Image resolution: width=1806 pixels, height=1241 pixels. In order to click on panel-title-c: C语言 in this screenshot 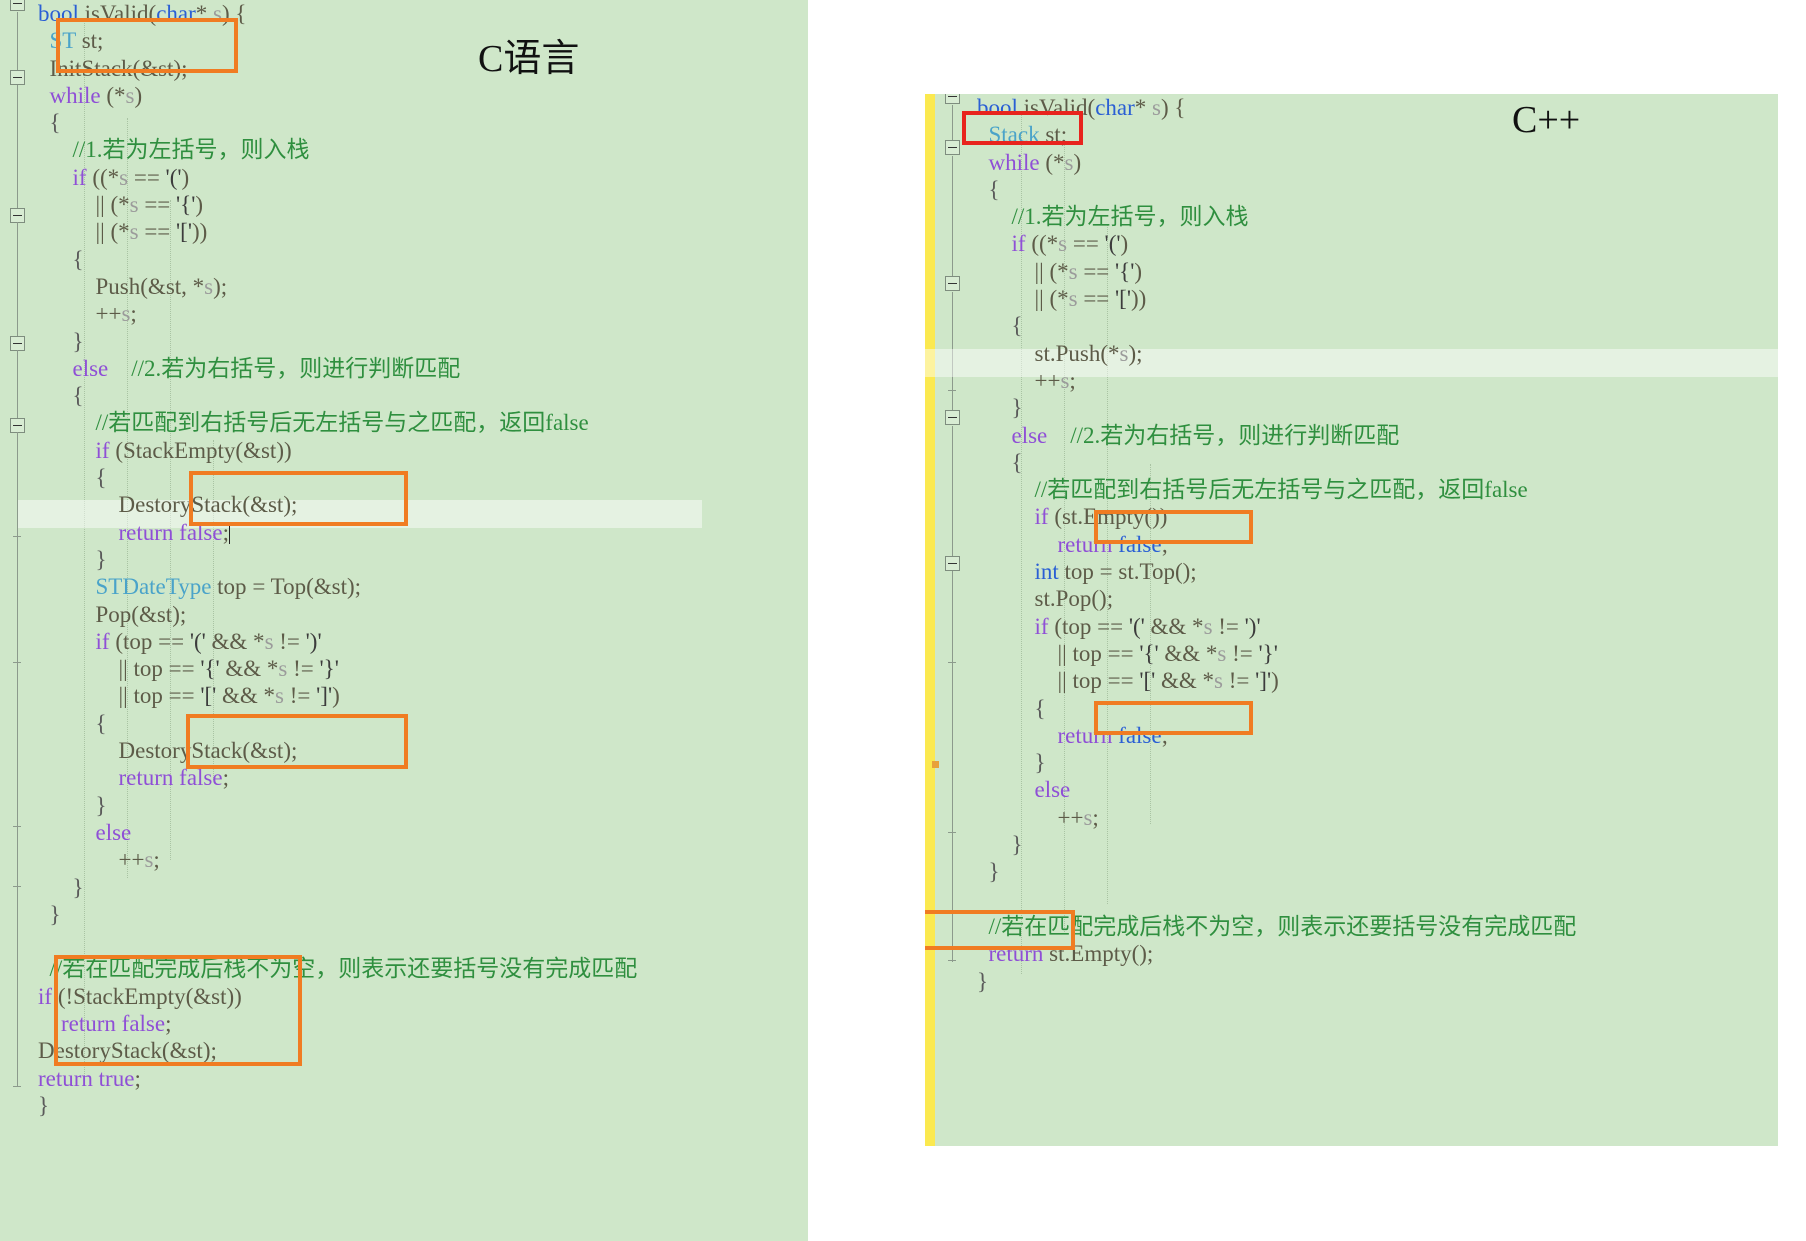, I will do `click(529, 59)`.